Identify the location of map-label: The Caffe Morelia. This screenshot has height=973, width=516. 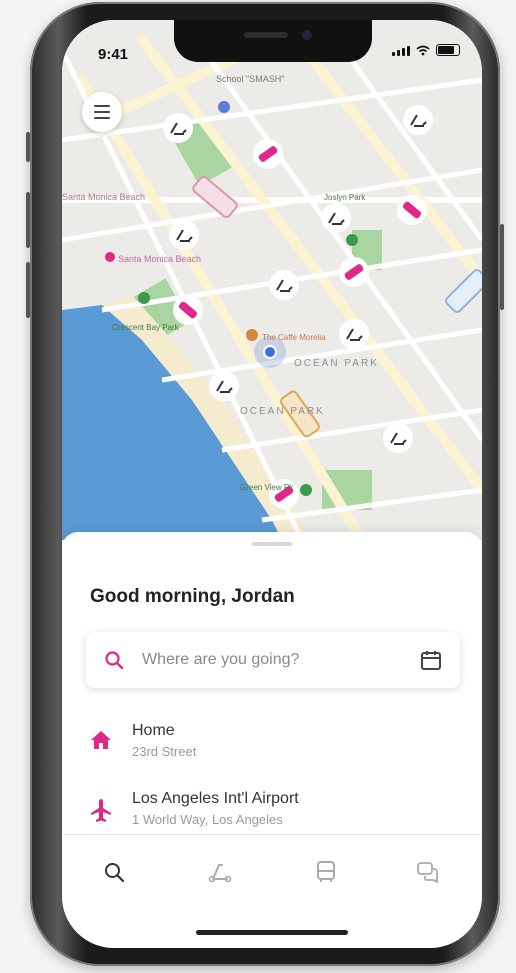
(294, 337).